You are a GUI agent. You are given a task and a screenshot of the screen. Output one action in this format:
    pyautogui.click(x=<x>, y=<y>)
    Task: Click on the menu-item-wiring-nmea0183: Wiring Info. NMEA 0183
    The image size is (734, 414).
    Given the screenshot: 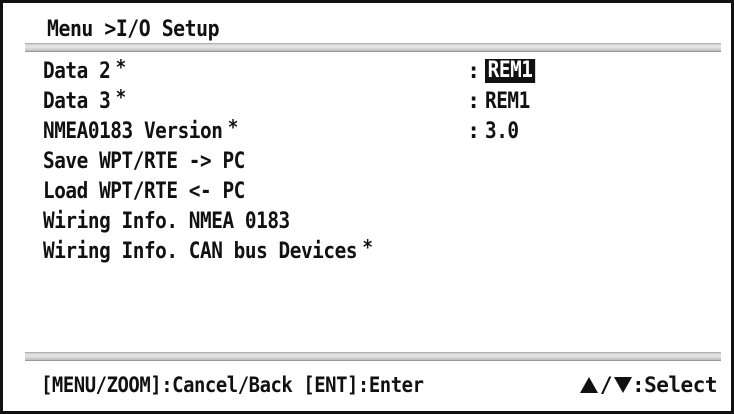 What is the action you would take?
    pyautogui.click(x=383, y=224)
    